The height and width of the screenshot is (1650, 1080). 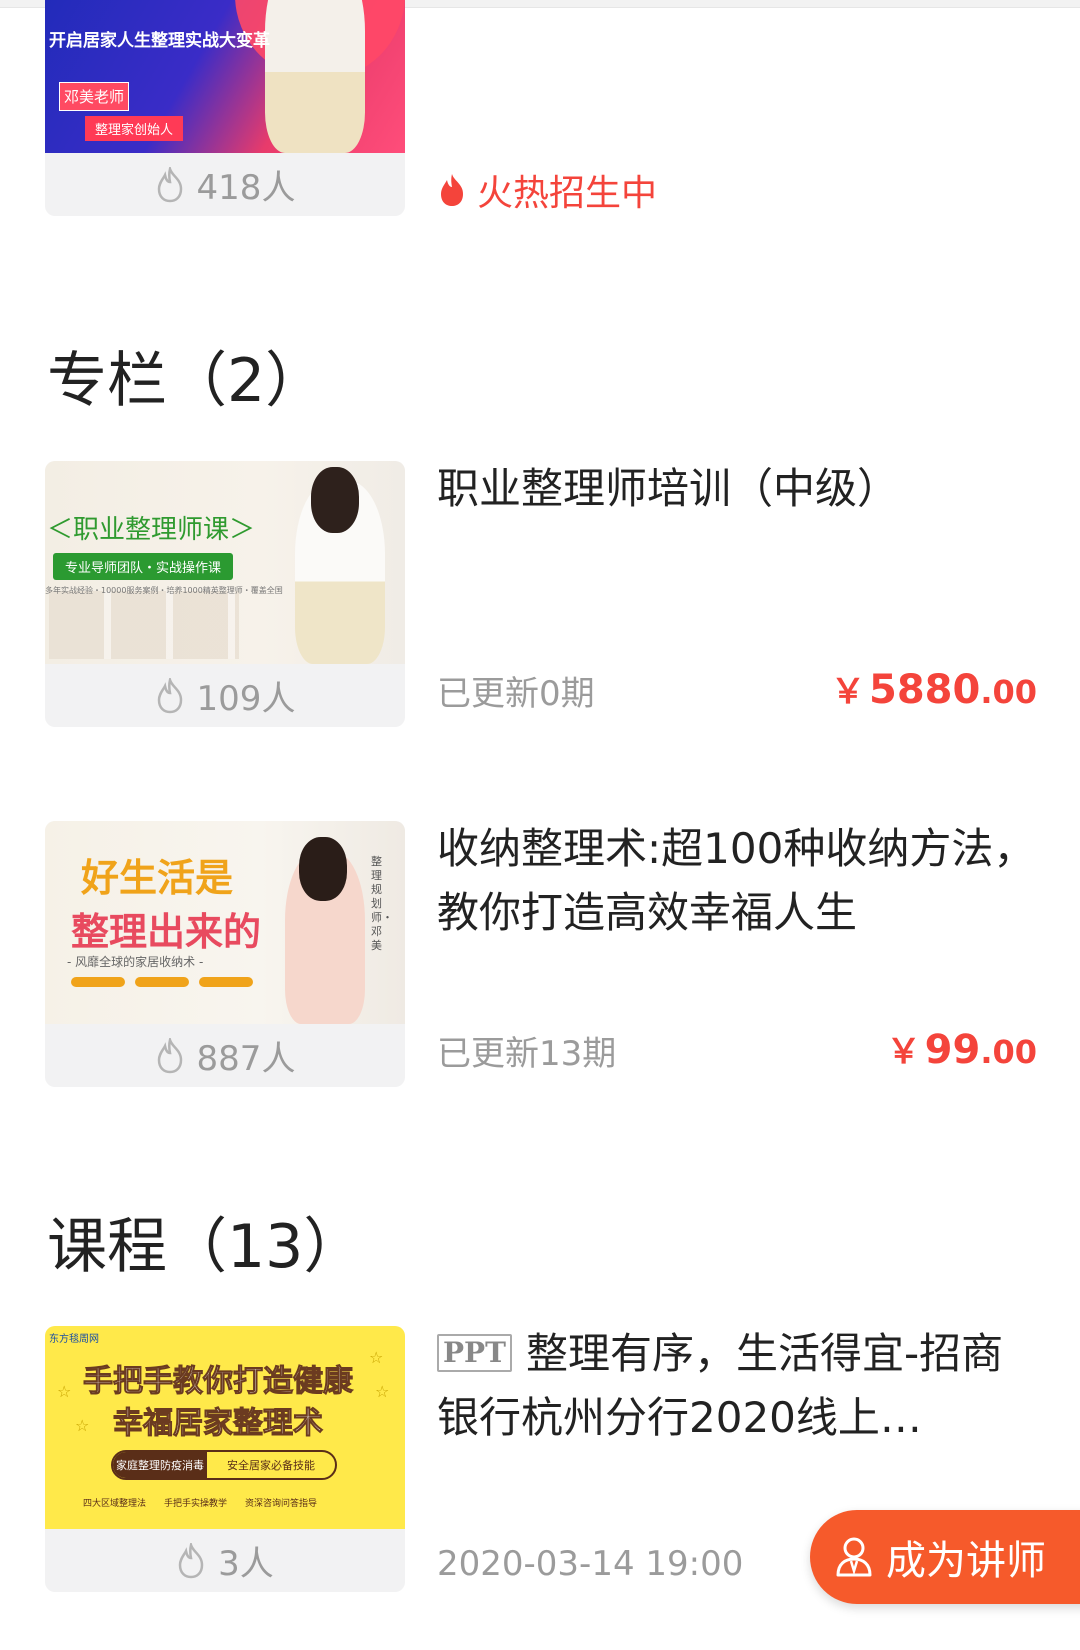 I want to click on lecturer-icon, so click(x=854, y=1557).